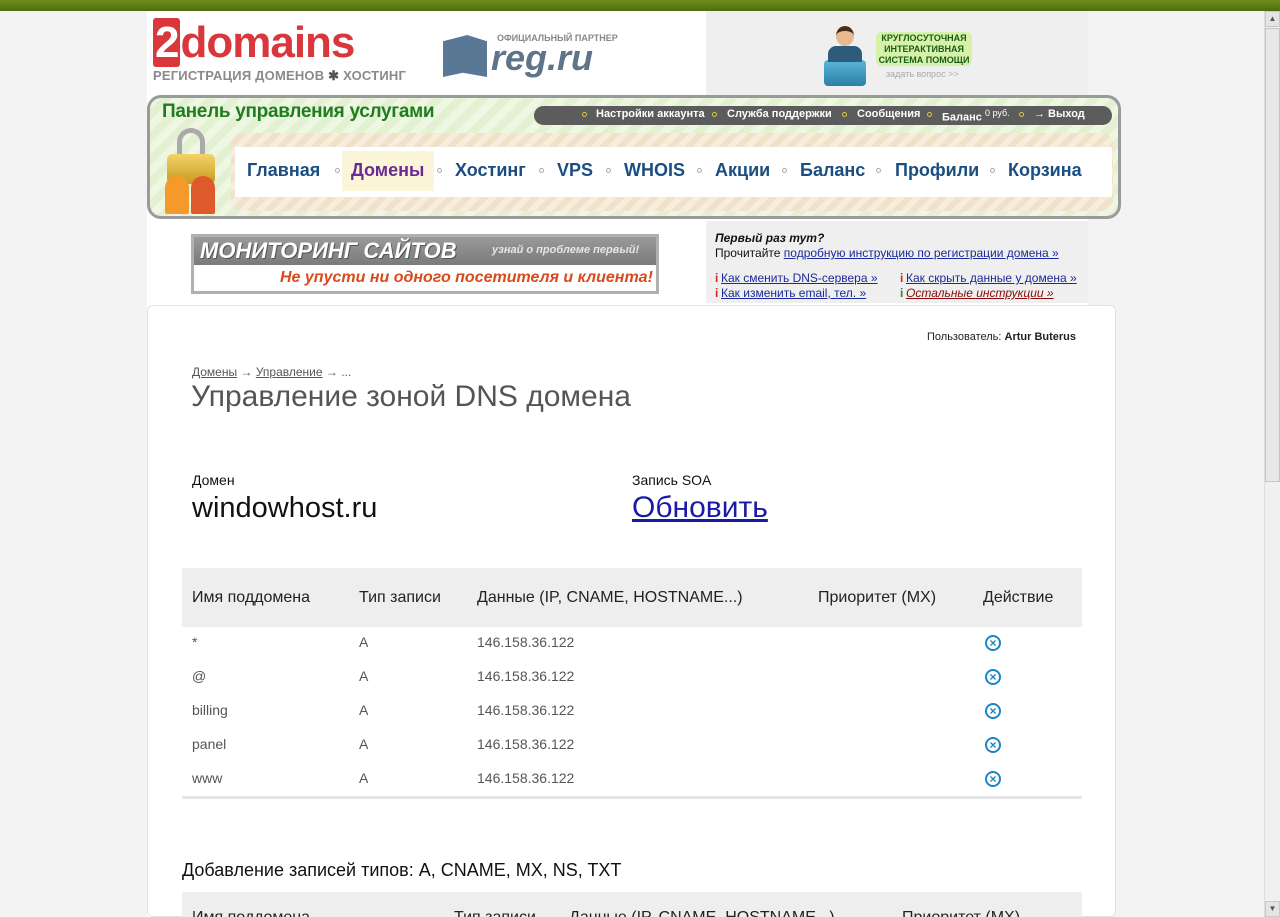 The height and width of the screenshot is (917, 1280). I want to click on nav-domains: Домены, so click(387, 170).